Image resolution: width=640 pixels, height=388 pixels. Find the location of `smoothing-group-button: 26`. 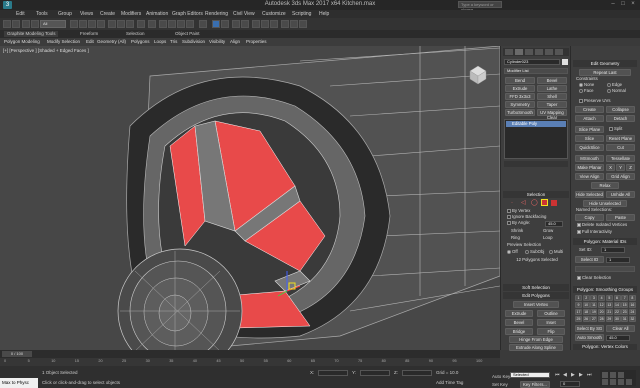

smoothing-group-button: 26 is located at coordinates (586, 319).